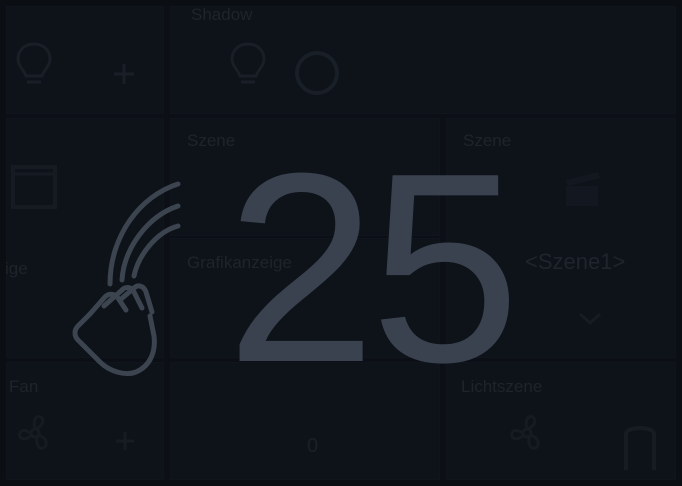 Image resolution: width=682 pixels, height=486 pixels. I want to click on proximity-hand-icon, so click(126, 279).